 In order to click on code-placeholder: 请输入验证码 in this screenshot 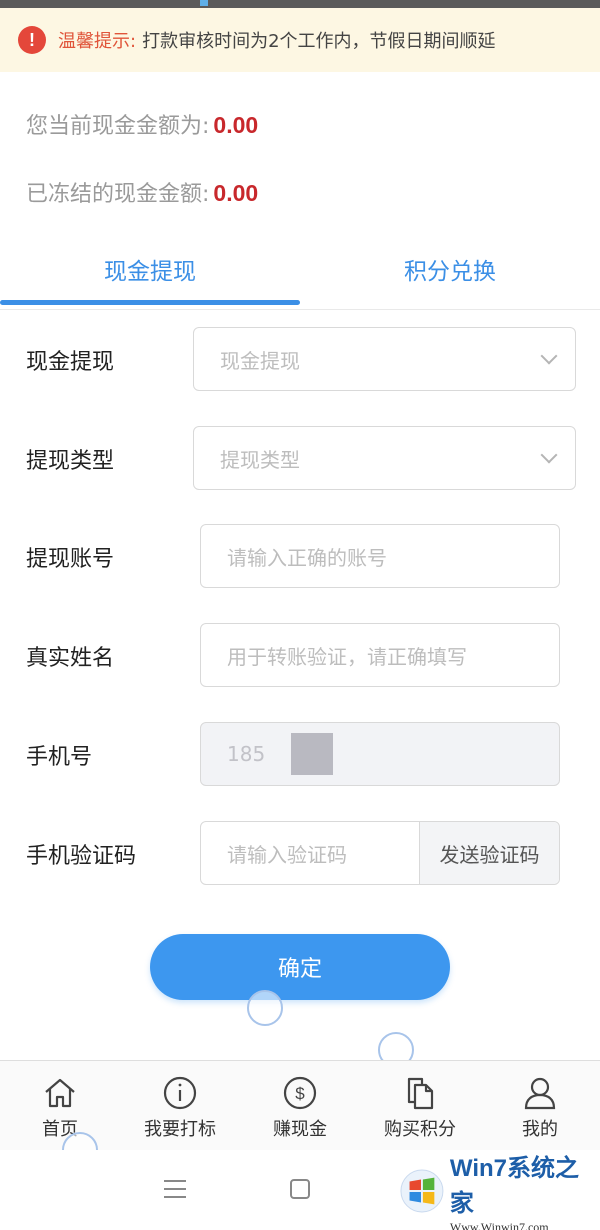, I will do `click(287, 854)`.